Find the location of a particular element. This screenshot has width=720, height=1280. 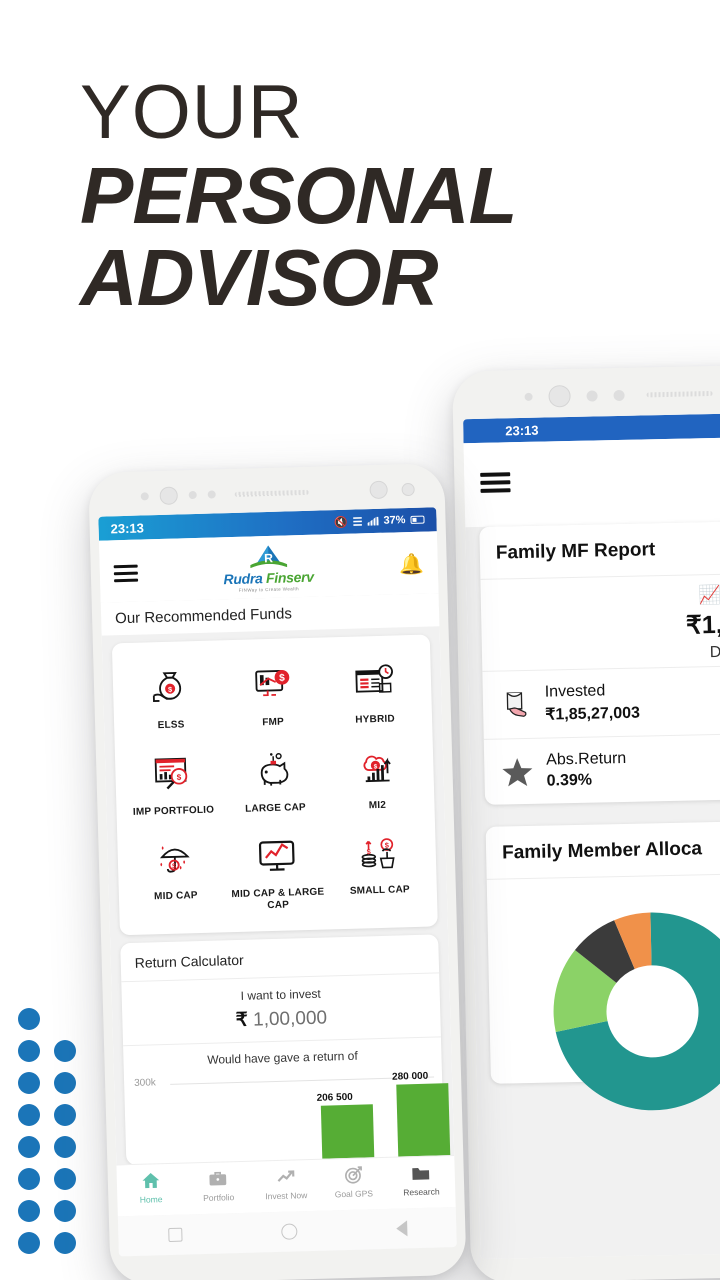

document-magnifier-icon: $ is located at coordinates (172, 773).